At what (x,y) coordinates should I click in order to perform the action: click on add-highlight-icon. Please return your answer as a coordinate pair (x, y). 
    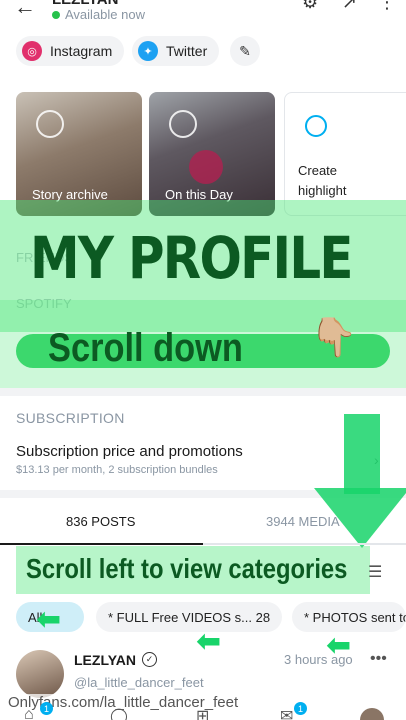
    Looking at the image, I should click on (316, 126).